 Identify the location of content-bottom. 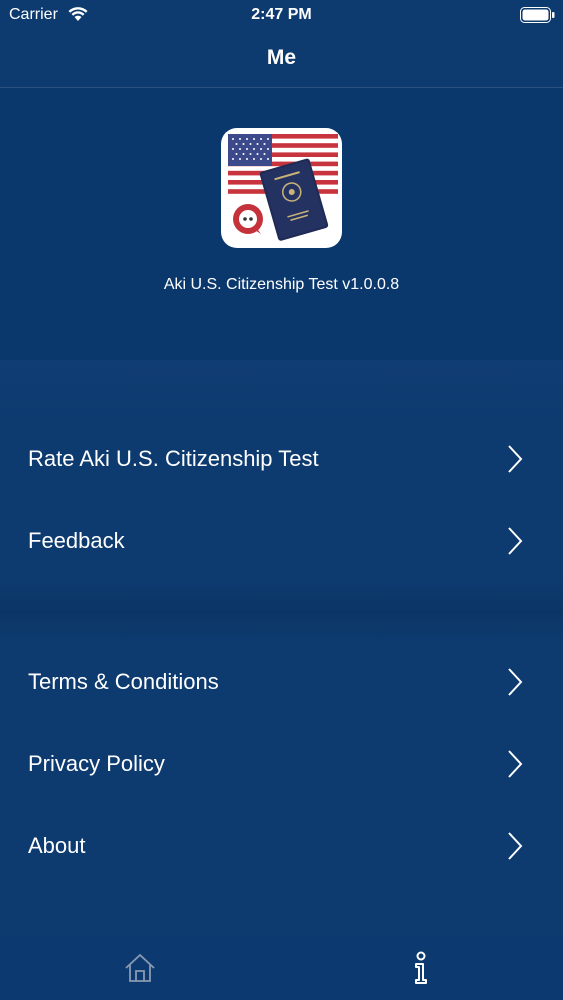
(281, 912).